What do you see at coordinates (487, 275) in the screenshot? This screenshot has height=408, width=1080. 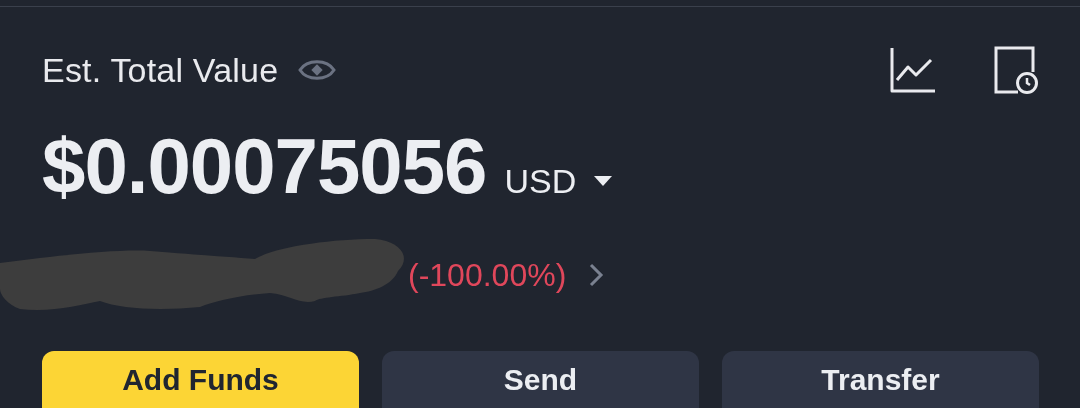 I see `change-percent: (-100.00%)` at bounding box center [487, 275].